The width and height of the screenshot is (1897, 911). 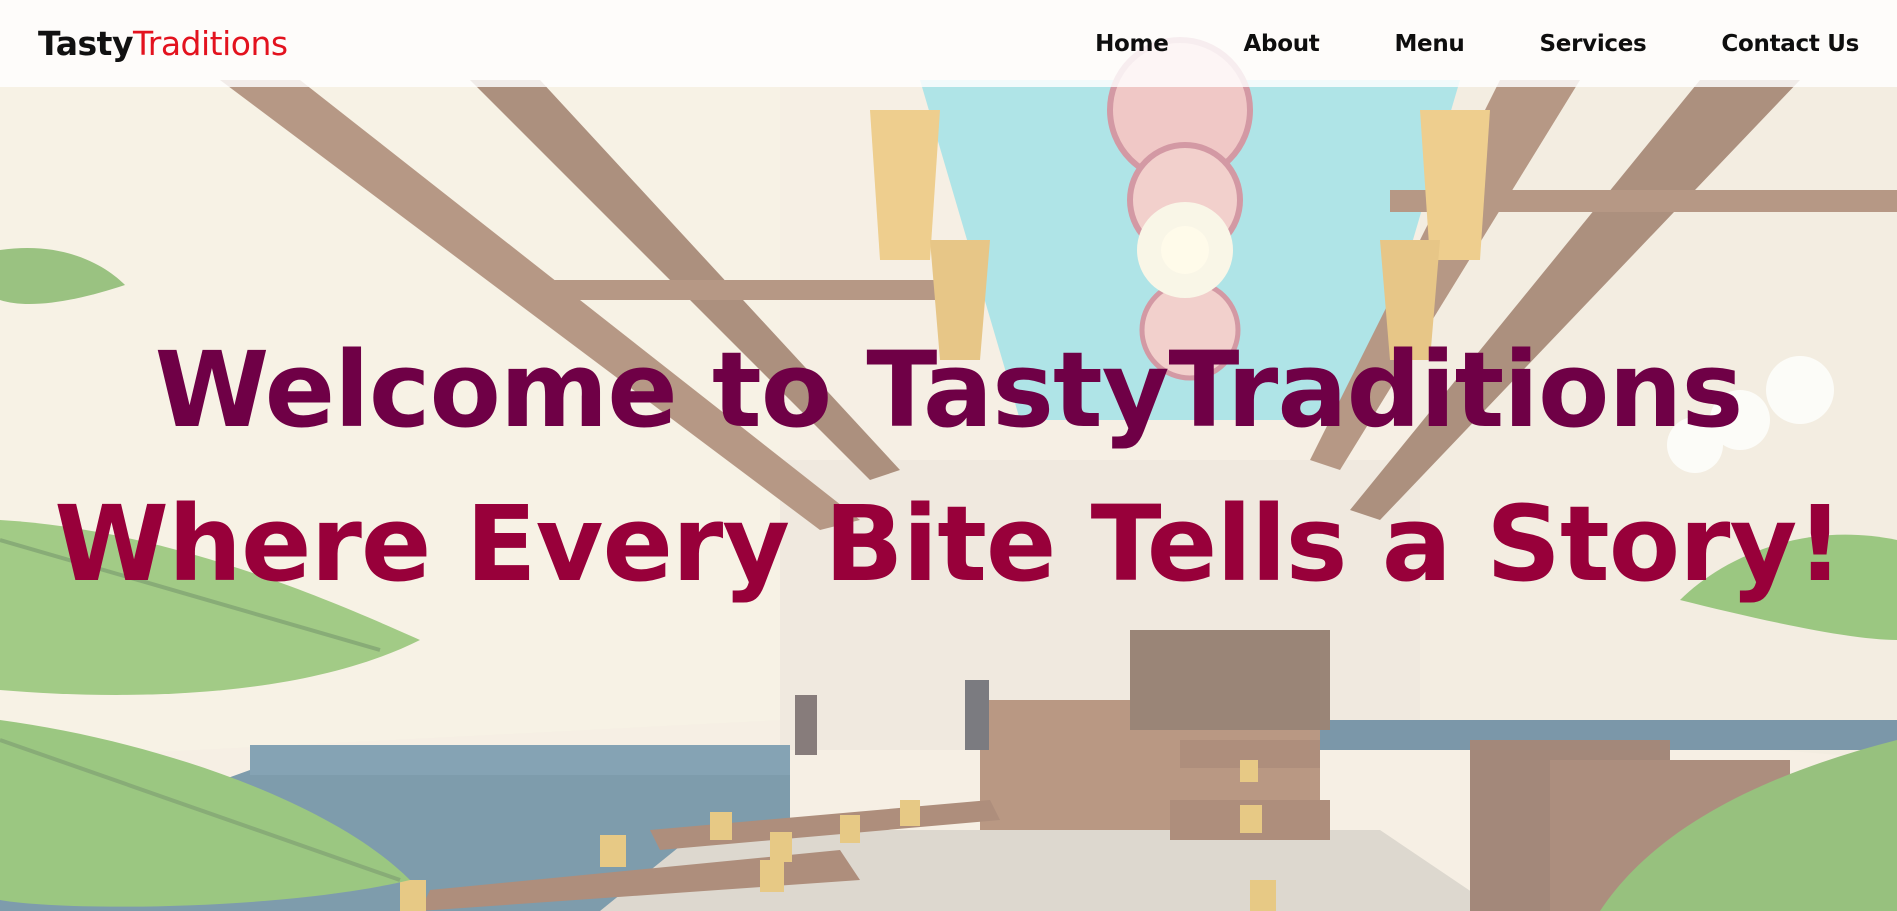 I want to click on brand-name-part1: Tasty, so click(x=85, y=43).